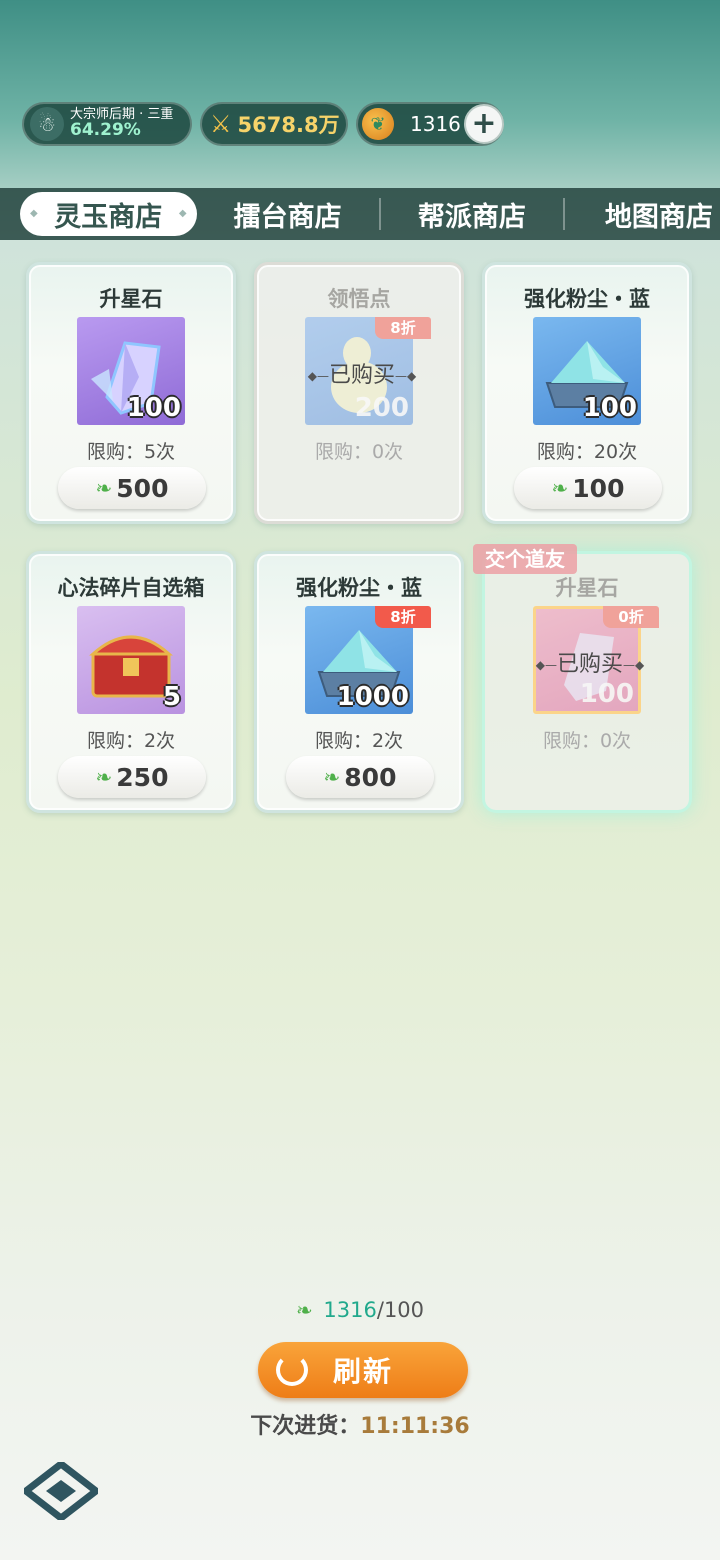  Describe the element at coordinates (642, 214) in the screenshot. I see `tab-map-shop: 地图商店` at that location.